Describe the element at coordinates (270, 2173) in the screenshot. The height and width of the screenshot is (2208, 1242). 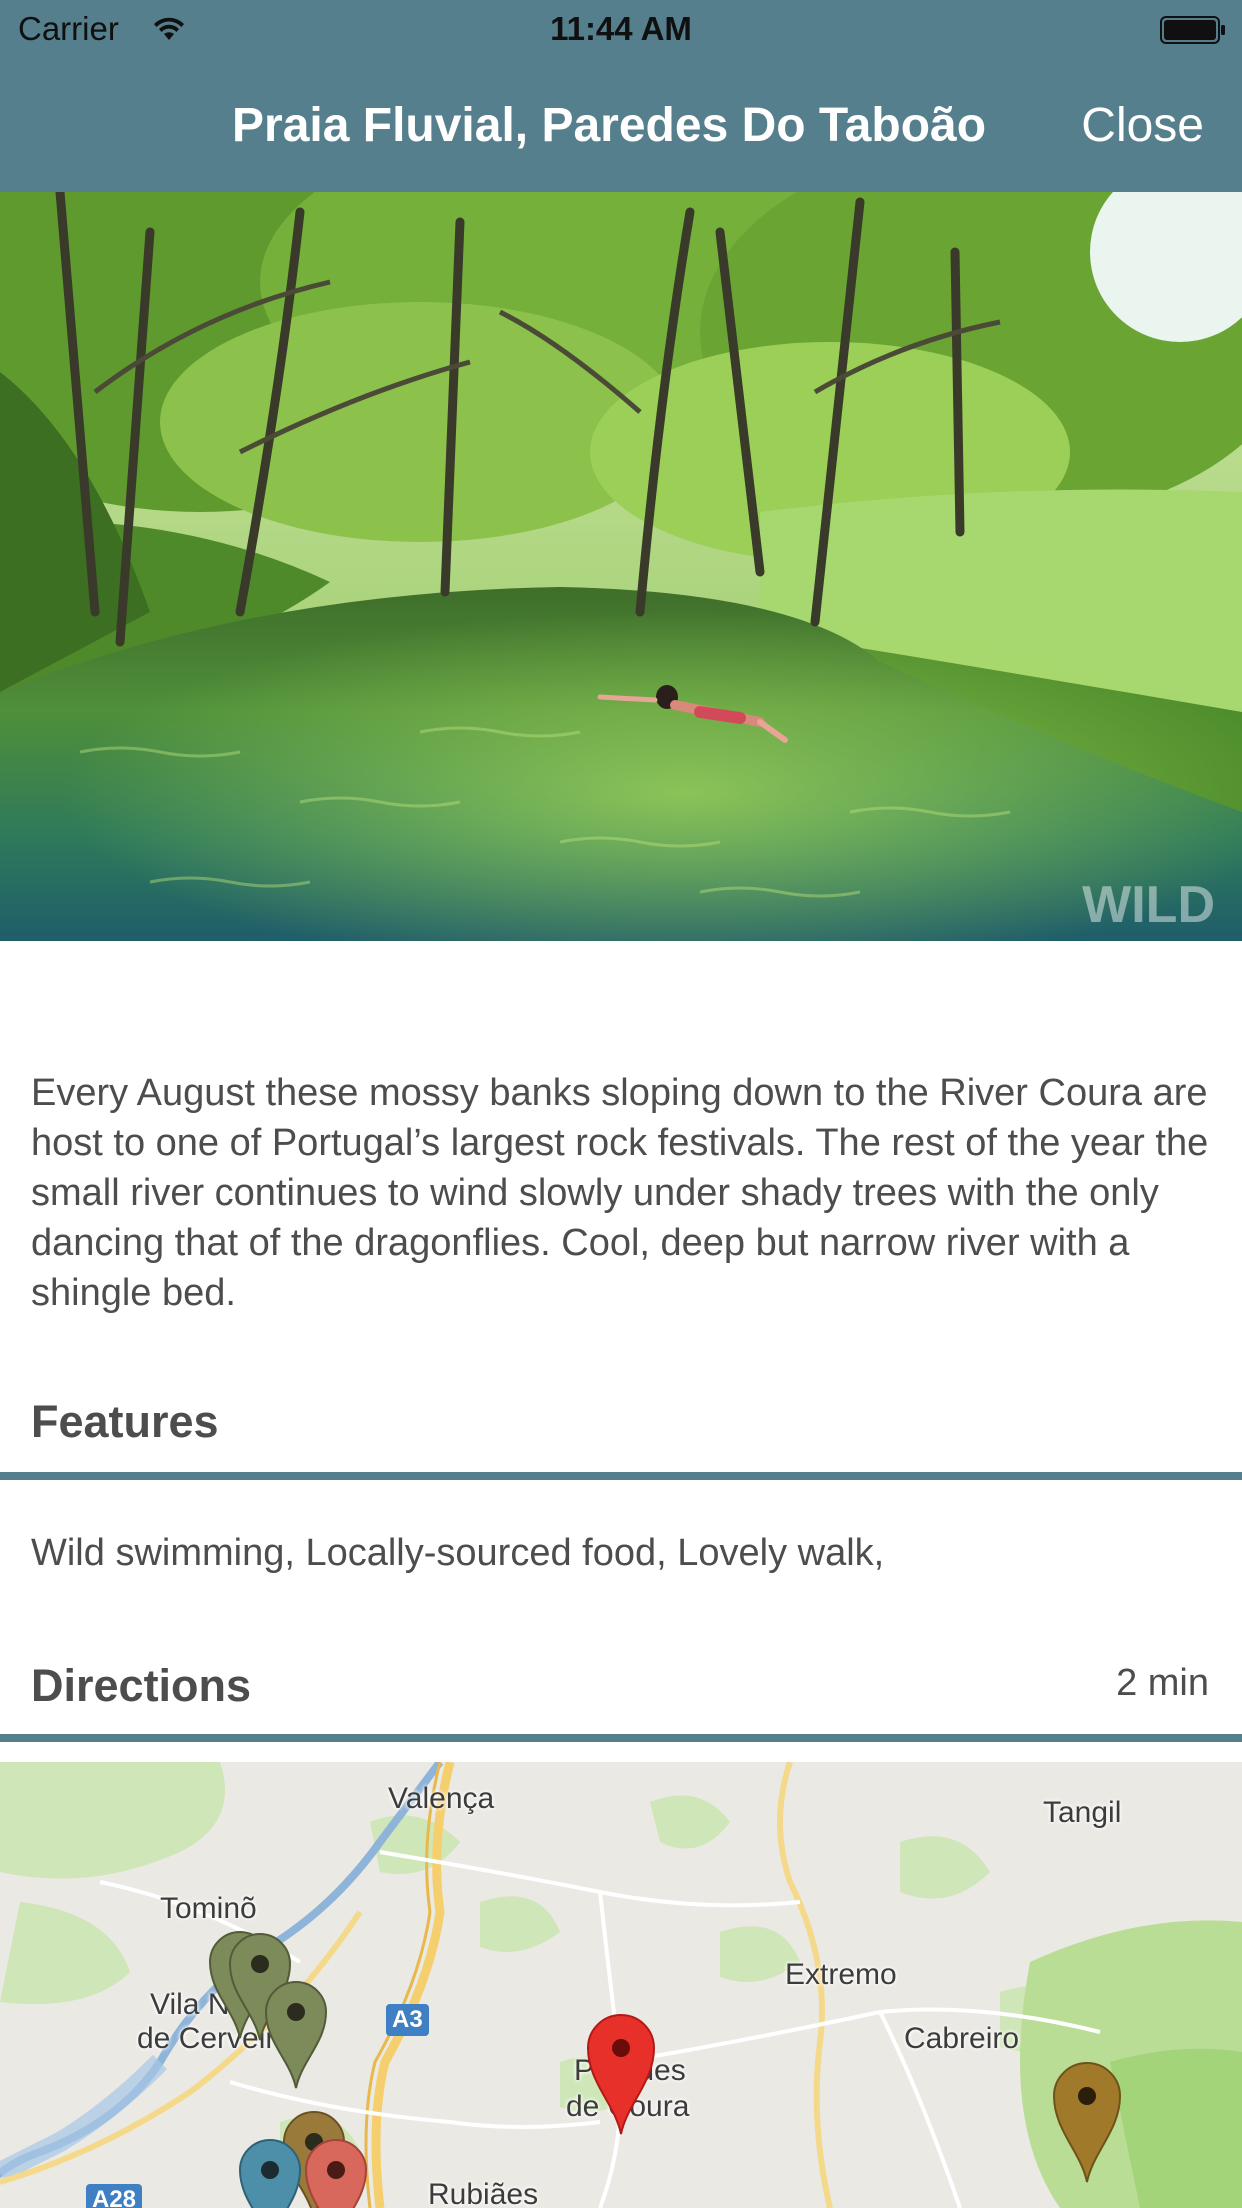
I see `map-pin-blue-icon` at that location.